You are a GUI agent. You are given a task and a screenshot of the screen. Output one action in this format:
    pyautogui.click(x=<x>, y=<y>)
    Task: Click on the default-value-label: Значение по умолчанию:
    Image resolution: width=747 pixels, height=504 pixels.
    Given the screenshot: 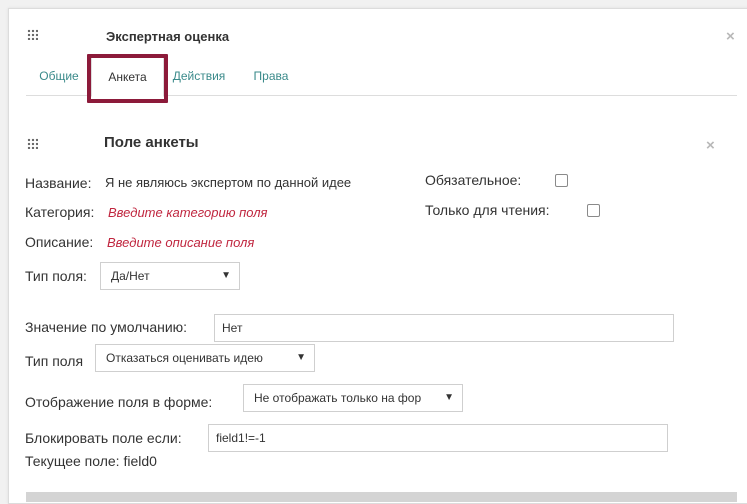 What is the action you would take?
    pyautogui.click(x=106, y=327)
    